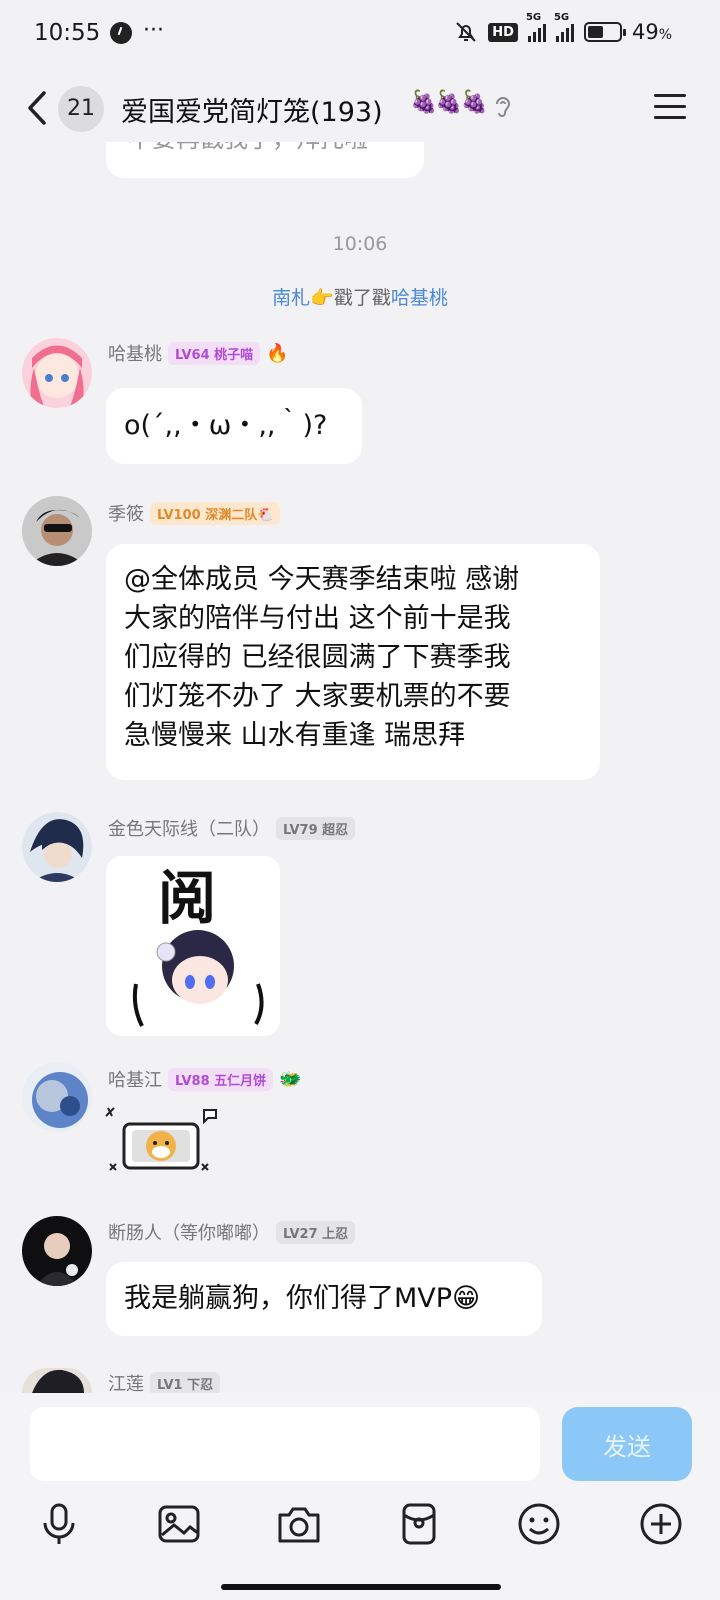  I want to click on message-line: 大家的陪伴与付出 这个前十是我, so click(317, 618).